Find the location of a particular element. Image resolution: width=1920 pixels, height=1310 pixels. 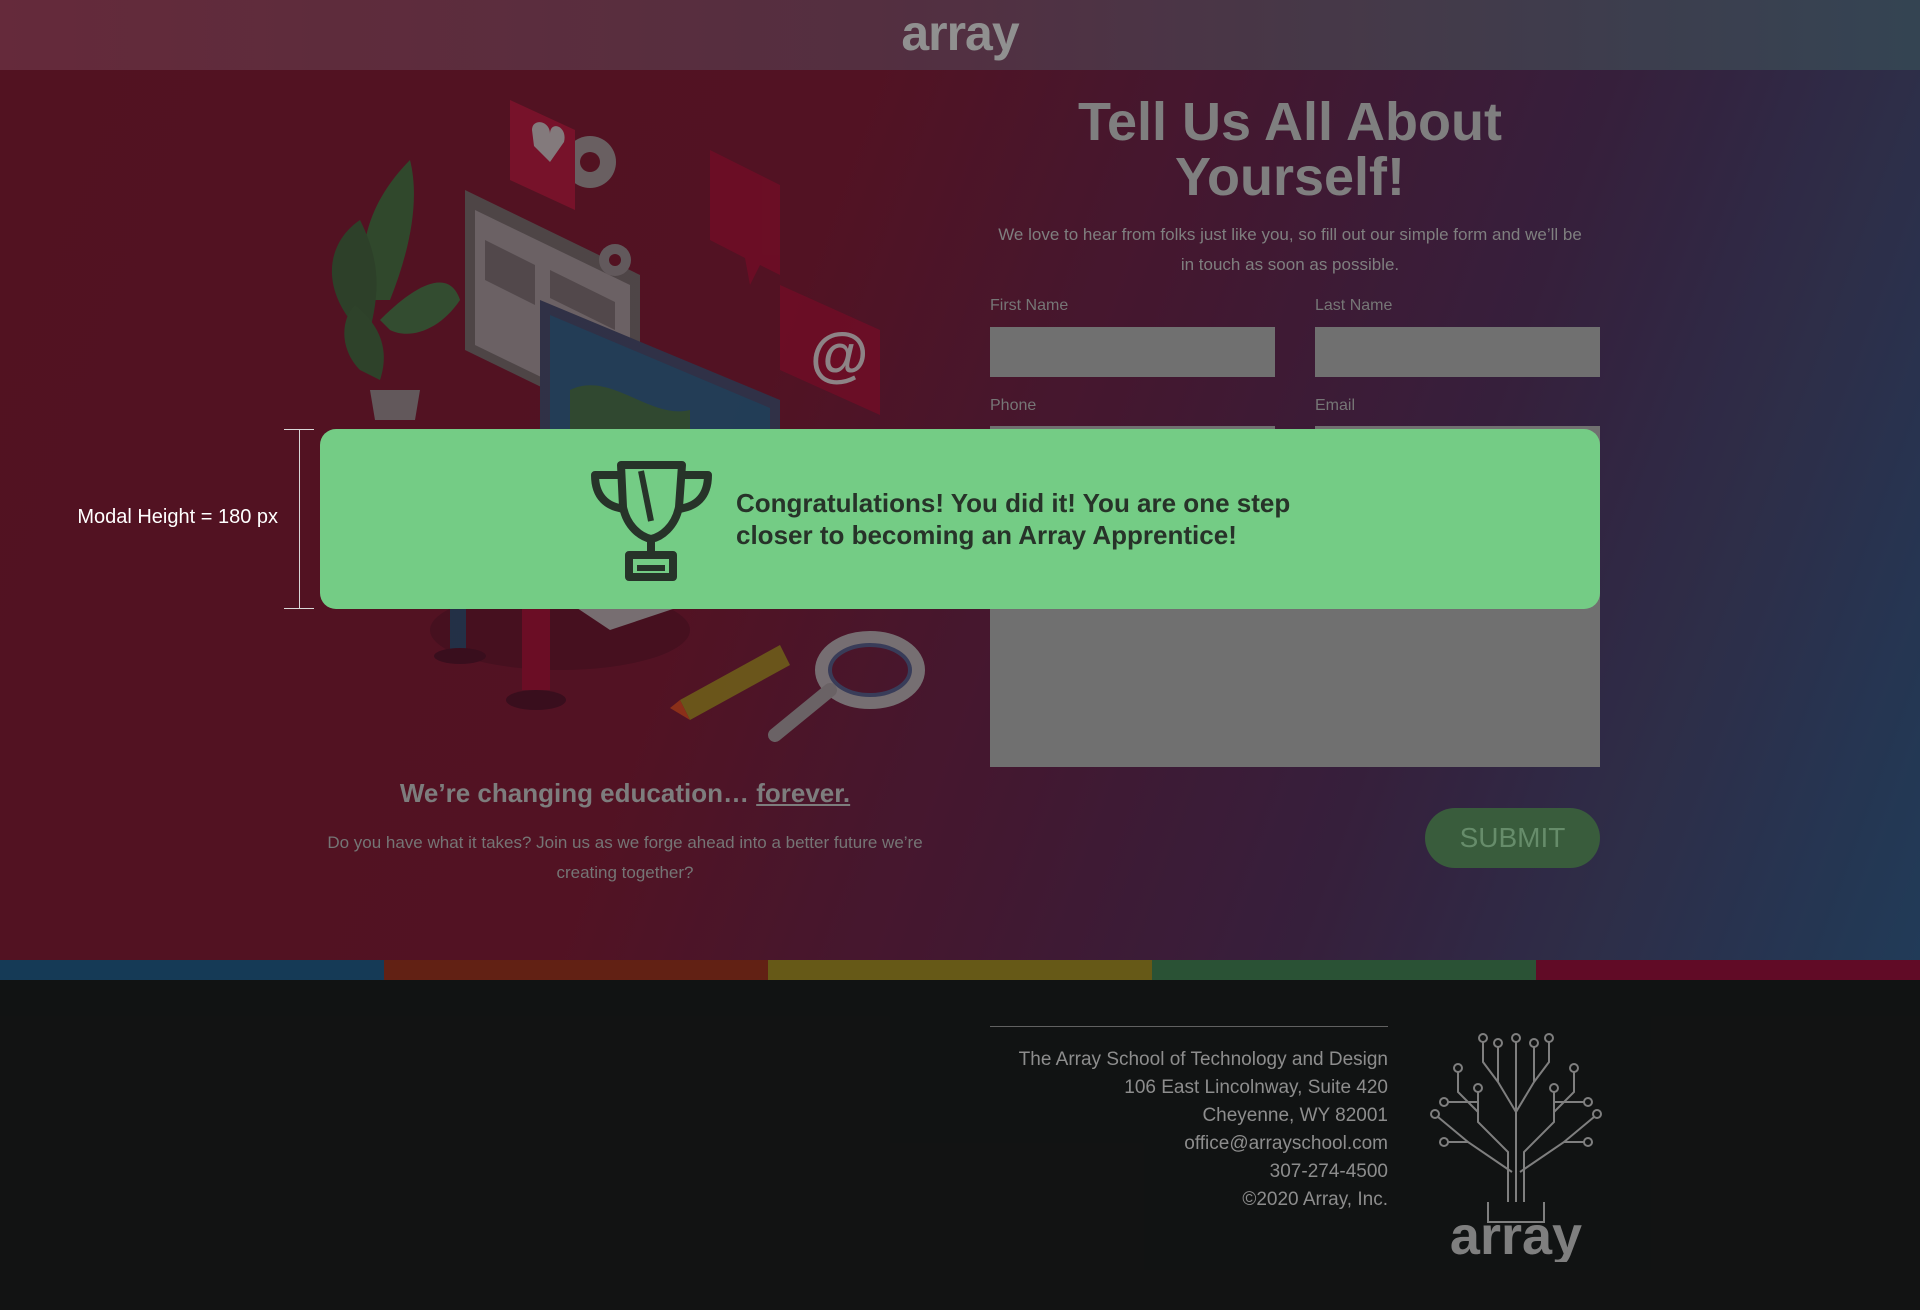

annotation-bottom-cap is located at coordinates (299, 608).